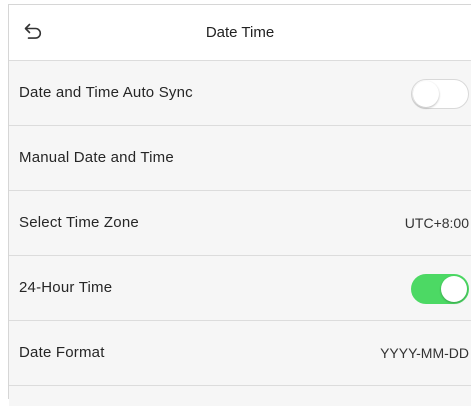  Describe the element at coordinates (440, 94) in the screenshot. I see `auto-sync-toggle` at that location.